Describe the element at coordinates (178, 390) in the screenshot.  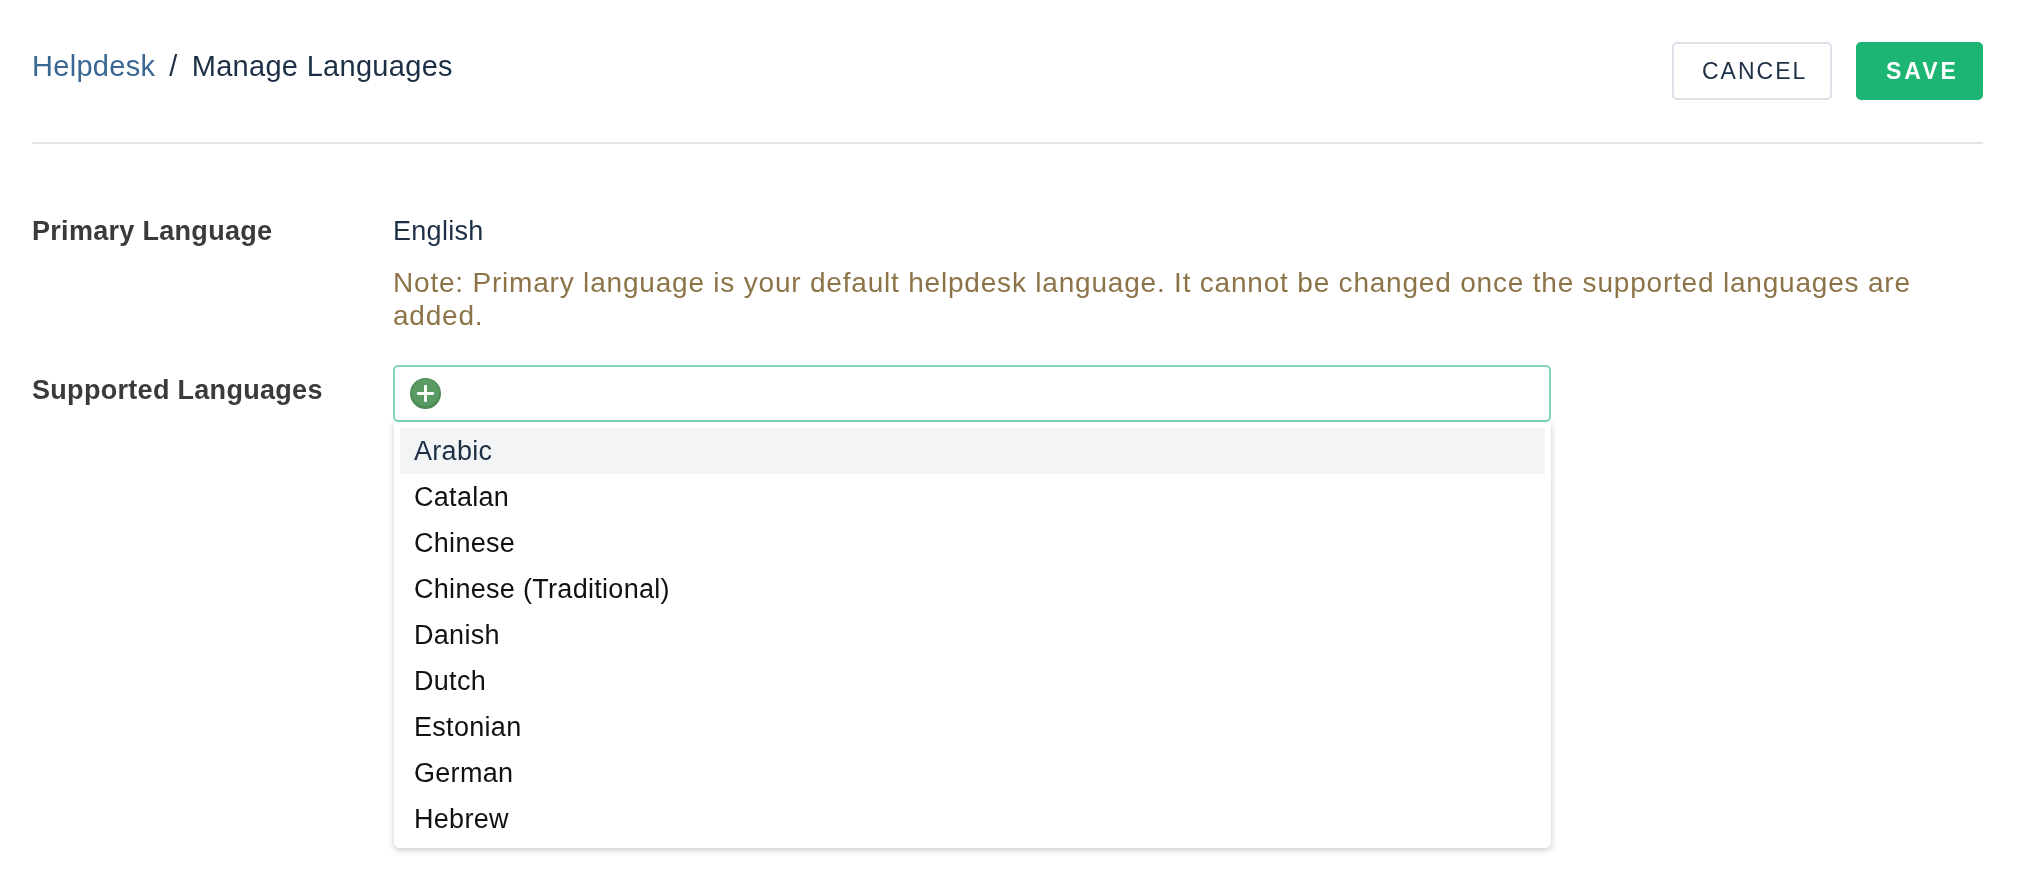
I see `field-label: Supported Languages` at that location.